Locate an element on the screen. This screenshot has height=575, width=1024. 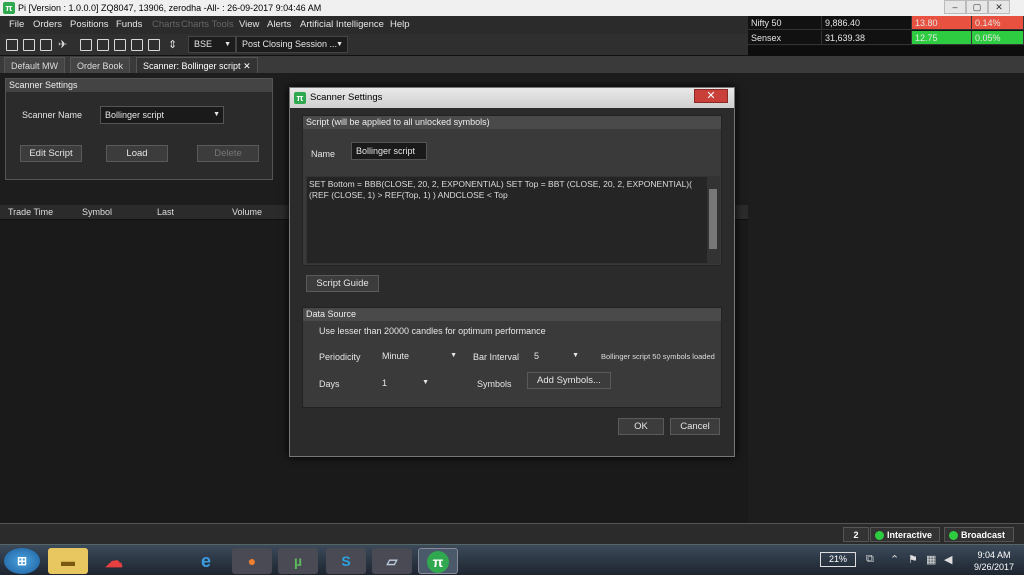
scanner-name-label: Scanner Name is located at coordinates (52, 115).